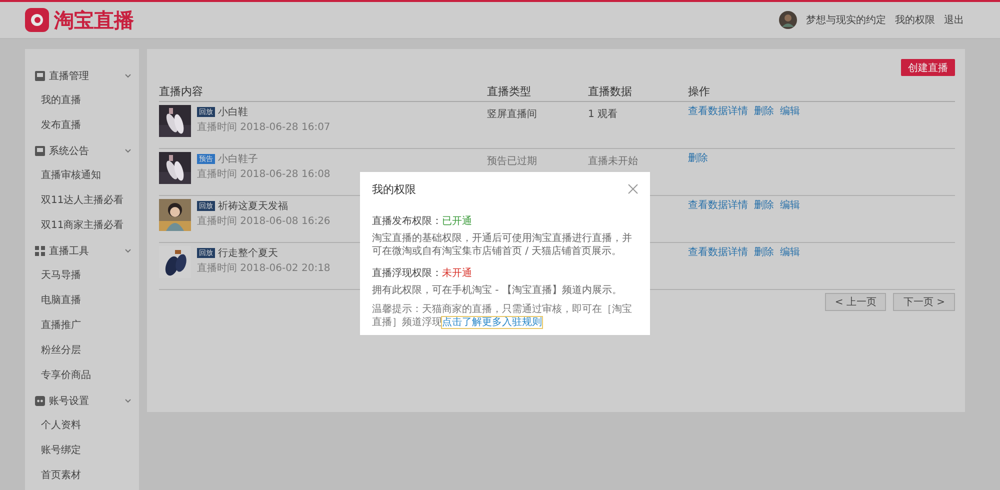  I want to click on live-time: 直播时间 2018-06-02 20:18, so click(263, 268).